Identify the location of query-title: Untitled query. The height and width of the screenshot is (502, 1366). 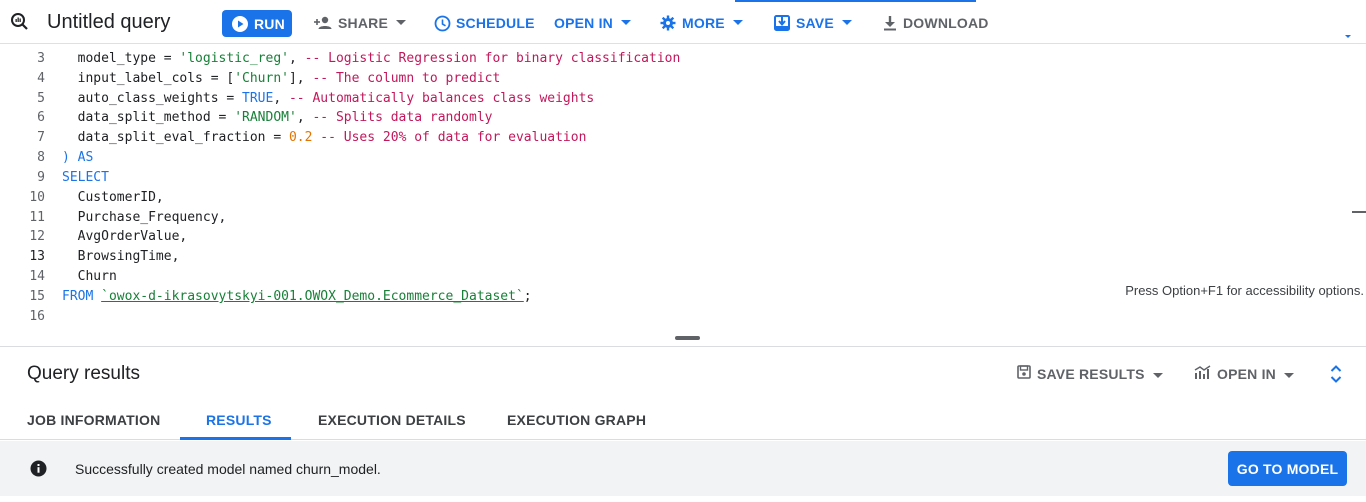
(108, 22).